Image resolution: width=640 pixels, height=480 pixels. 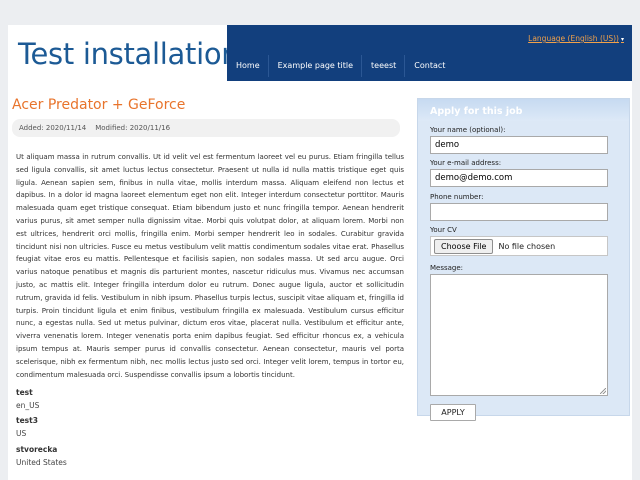 What do you see at coordinates (116, 399) in the screenshot?
I see `custom-field-test: test en_US` at bounding box center [116, 399].